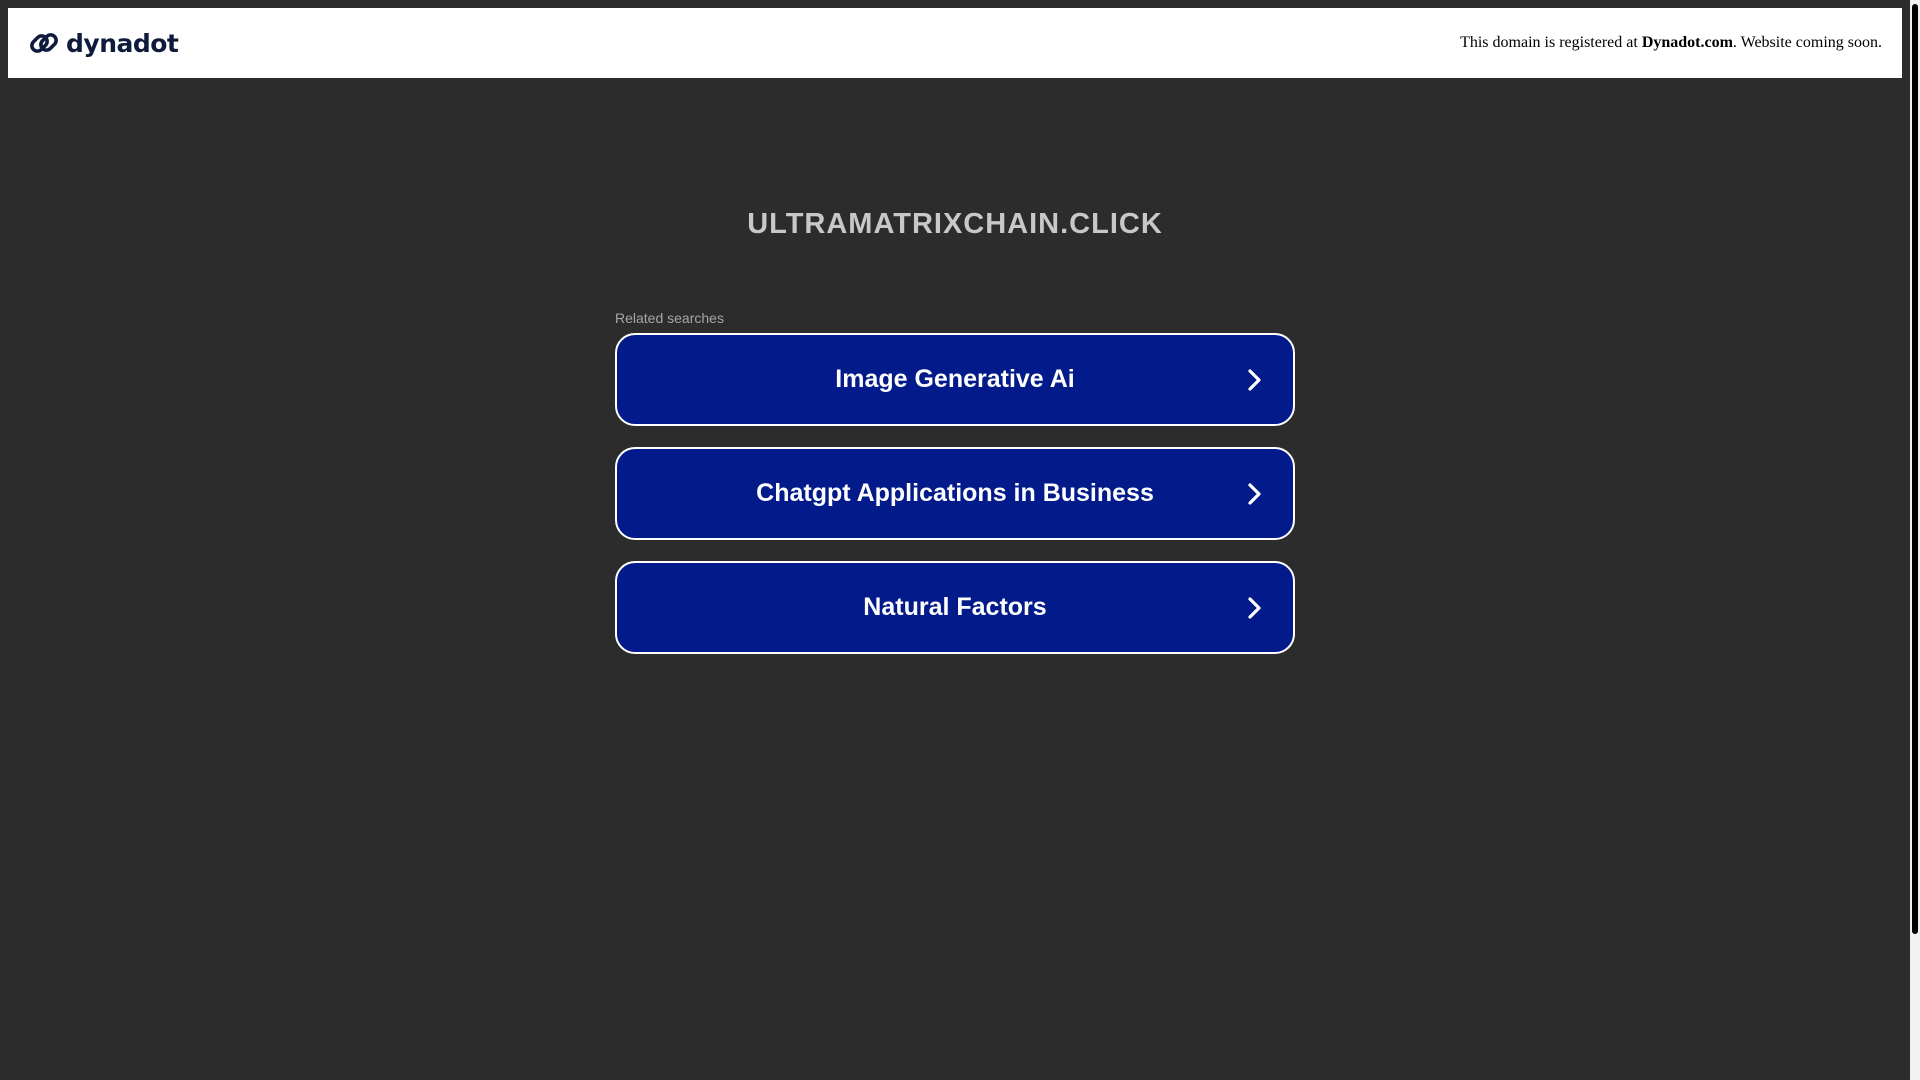  What do you see at coordinates (955, 224) in the screenshot?
I see `domain-title: ULTRAMATRIXCHAIN.CLICK` at bounding box center [955, 224].